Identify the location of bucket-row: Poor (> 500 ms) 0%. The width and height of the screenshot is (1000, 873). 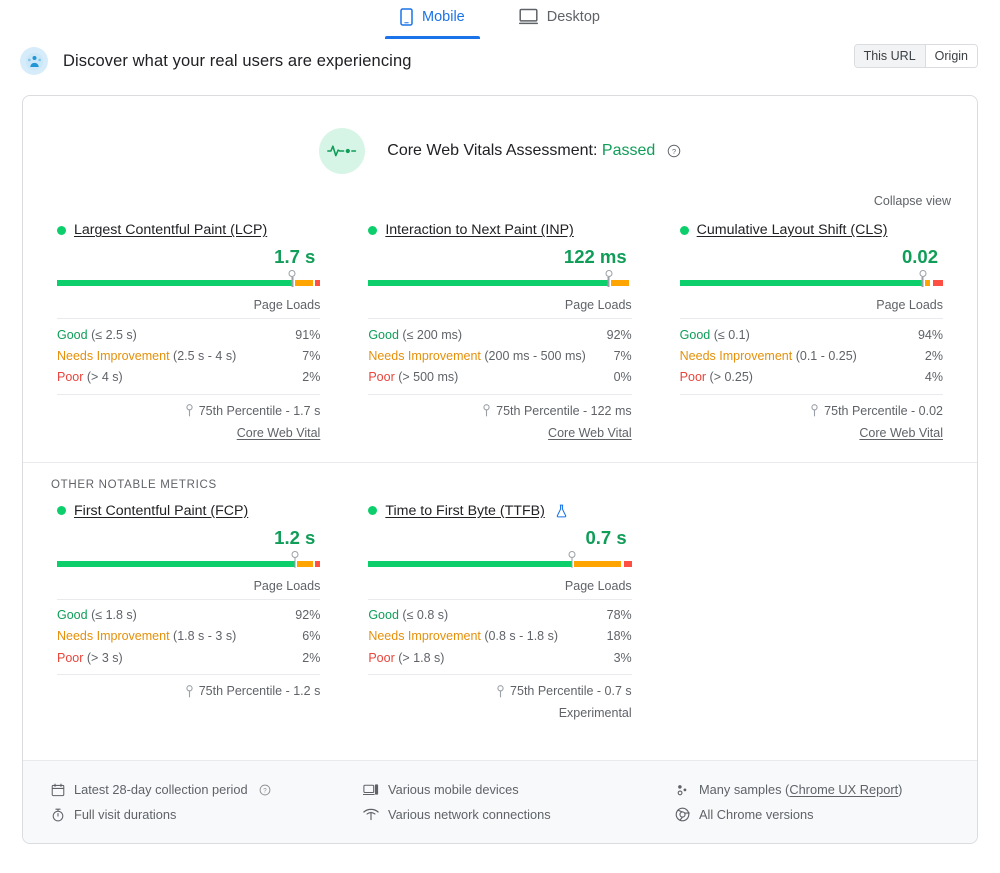
(499, 376).